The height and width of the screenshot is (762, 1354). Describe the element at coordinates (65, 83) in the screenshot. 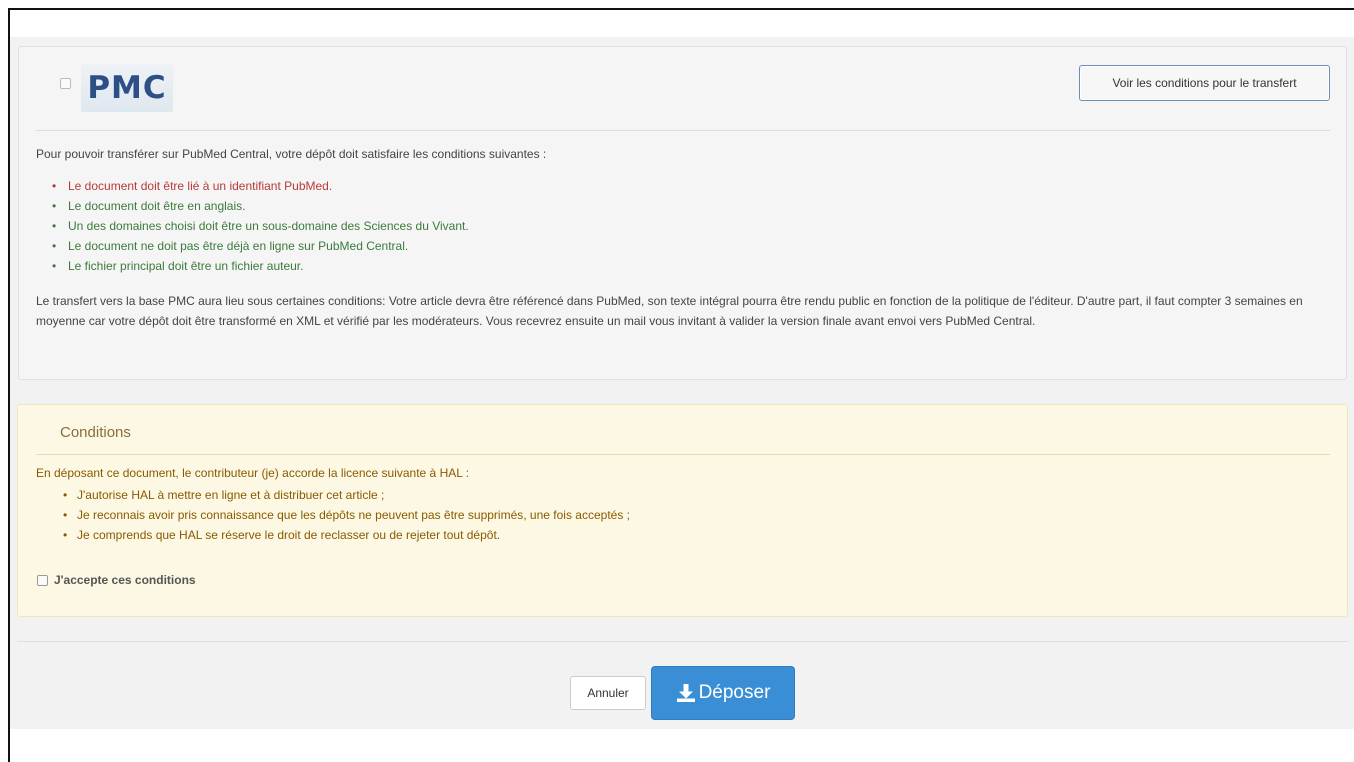

I see `pmc-transfer-checkbox` at that location.